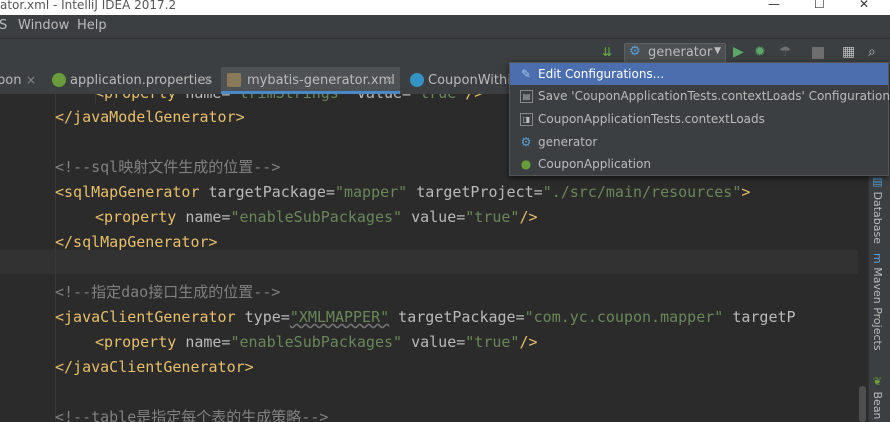  I want to click on xml-value: "./src/main/resources", so click(642, 192).